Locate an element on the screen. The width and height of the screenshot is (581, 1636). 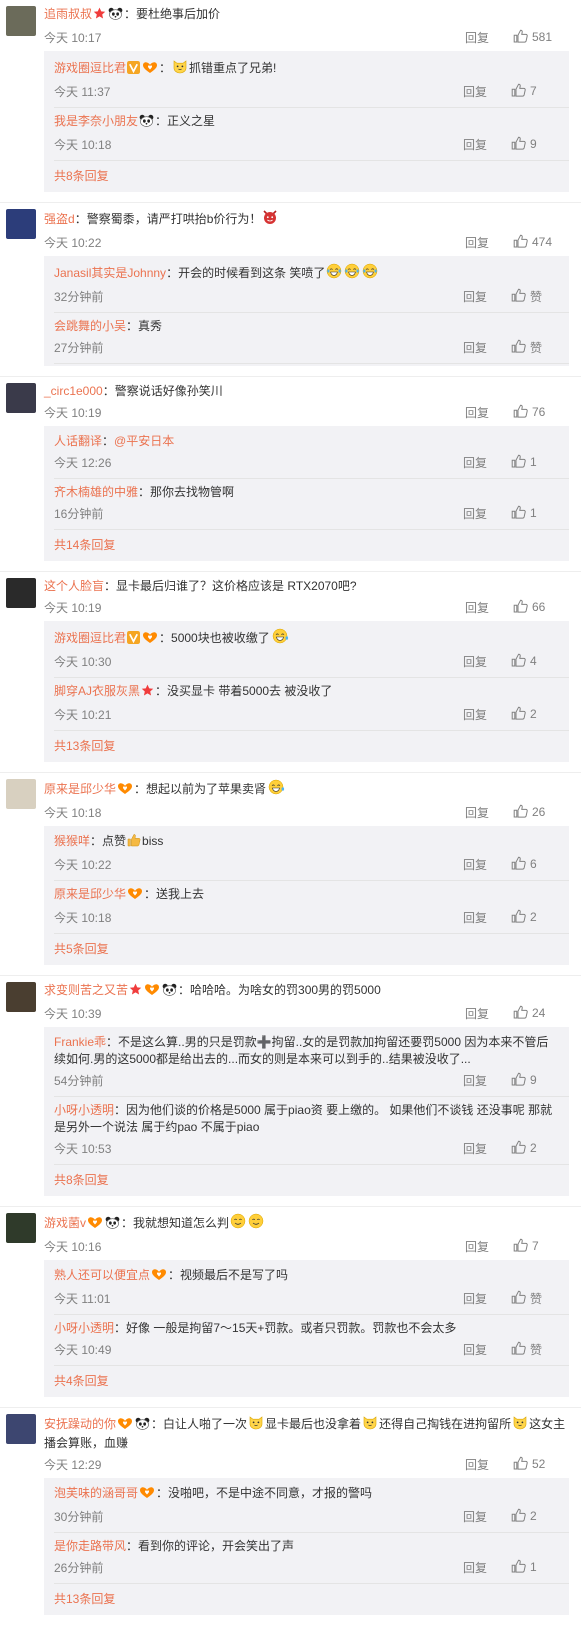
like-button: 26 is located at coordinates (547, 812).